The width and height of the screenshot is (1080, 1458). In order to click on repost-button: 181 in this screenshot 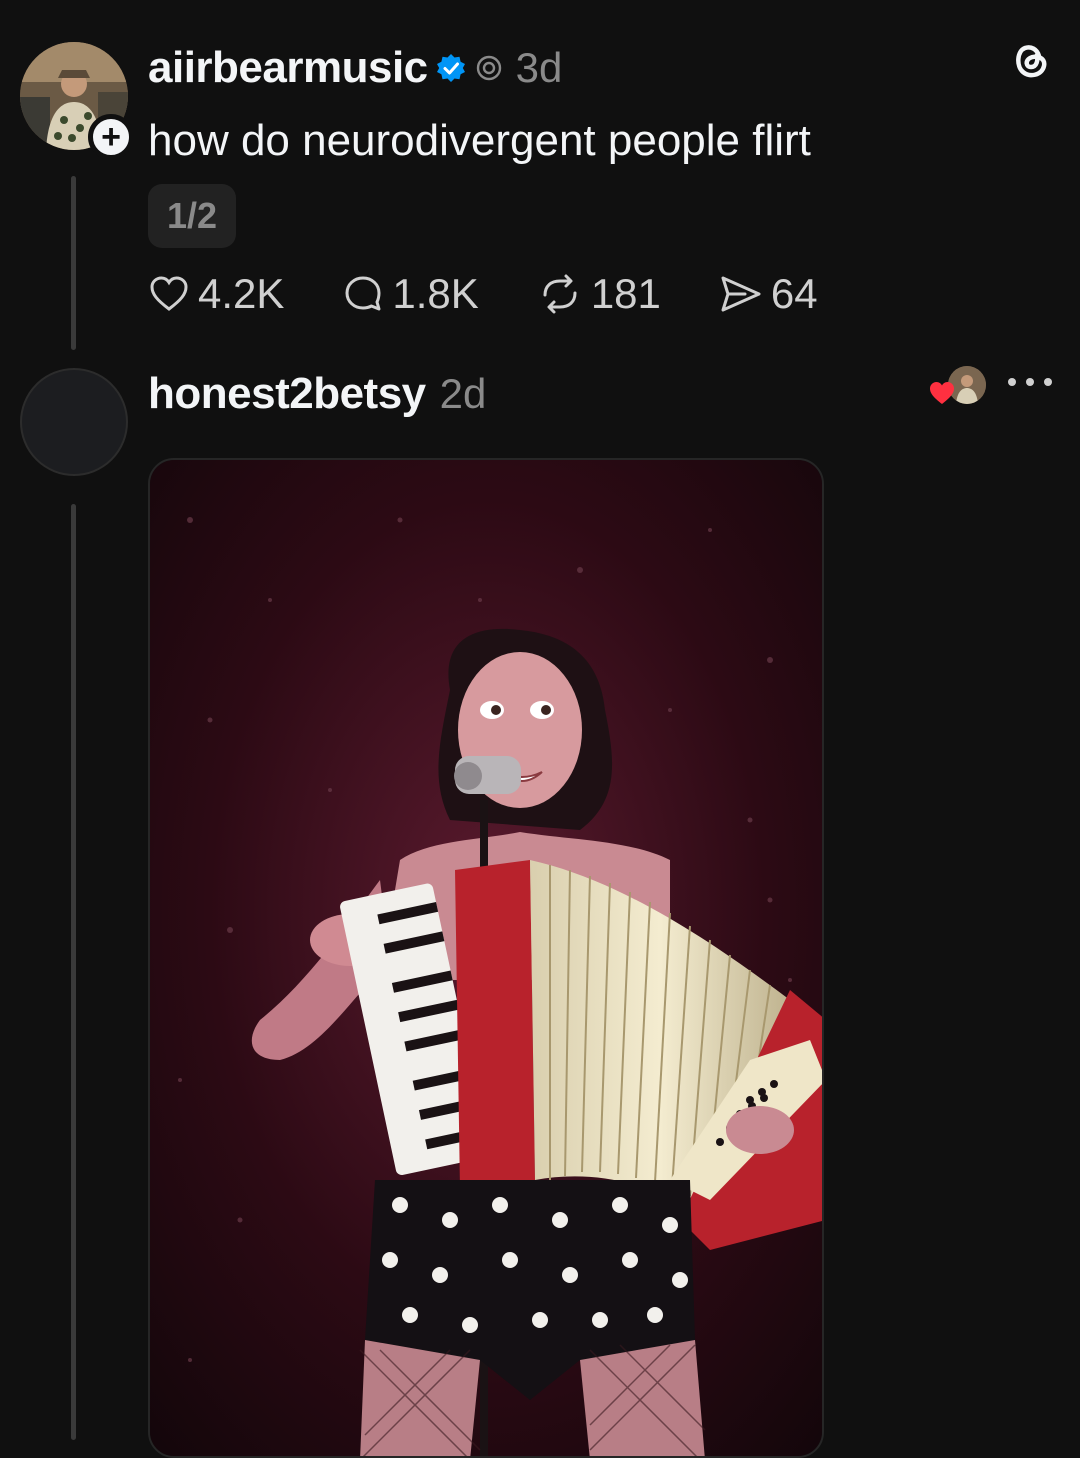, I will do `click(599, 294)`.